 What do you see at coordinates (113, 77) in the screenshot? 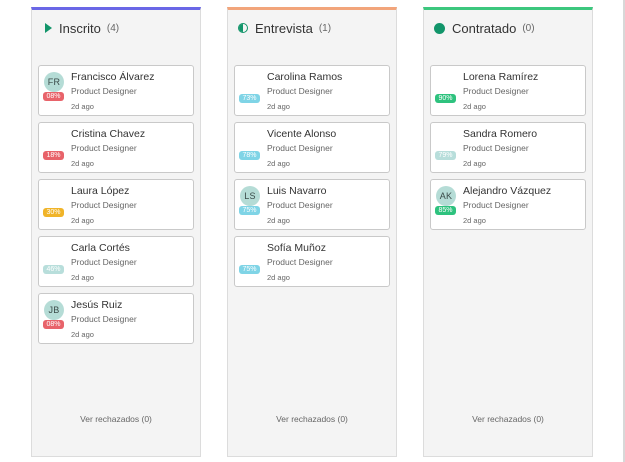
I see `candidate-name: Francisco Álvarez` at bounding box center [113, 77].